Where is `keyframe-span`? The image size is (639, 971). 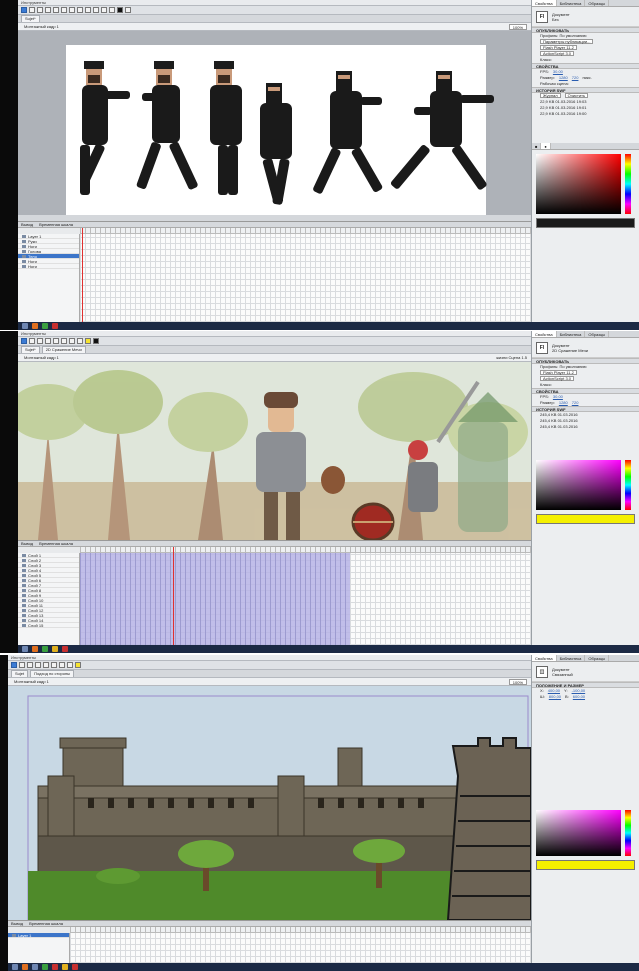
keyframe-span is located at coordinates (215, 599).